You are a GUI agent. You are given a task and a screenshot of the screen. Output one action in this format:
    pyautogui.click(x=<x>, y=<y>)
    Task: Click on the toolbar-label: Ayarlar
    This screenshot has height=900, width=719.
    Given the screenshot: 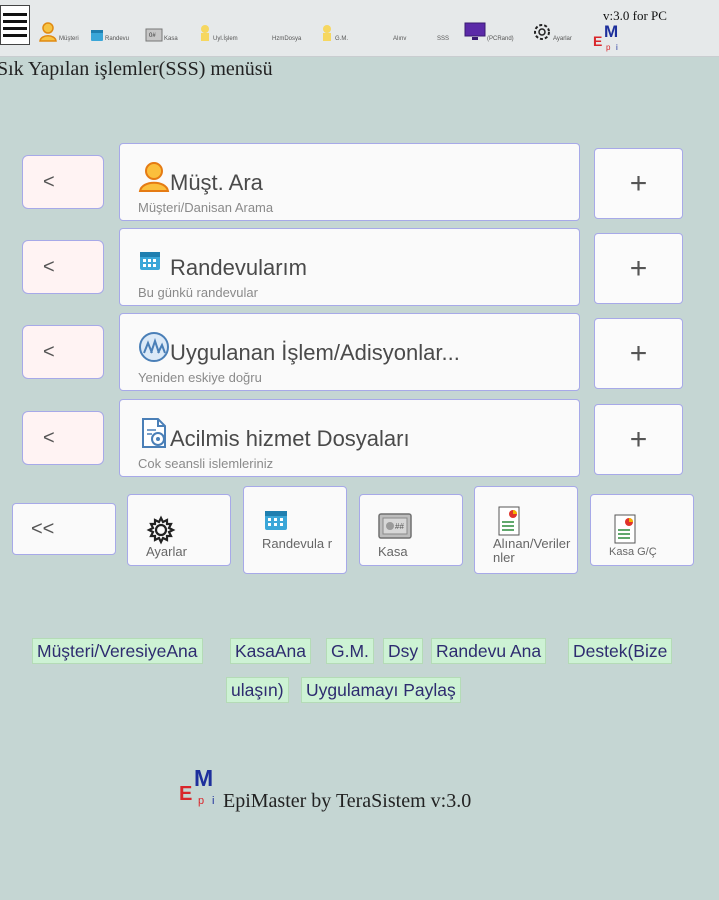 What is the action you would take?
    pyautogui.click(x=562, y=39)
    